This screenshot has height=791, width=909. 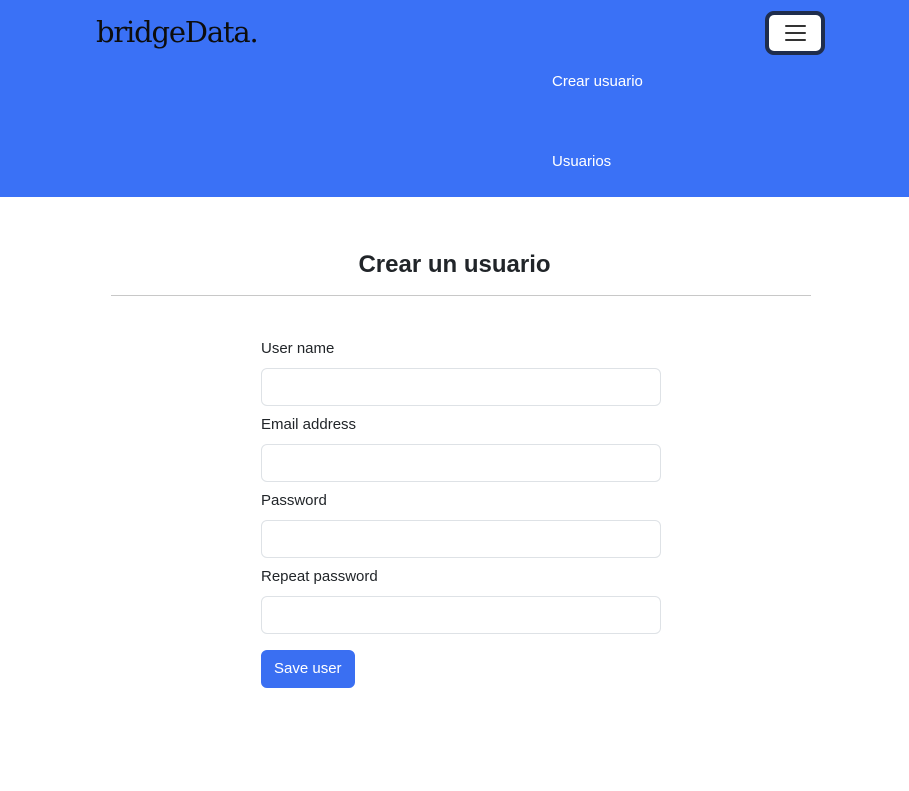 What do you see at coordinates (177, 32) in the screenshot?
I see `brand-logo: bridgeData.` at bounding box center [177, 32].